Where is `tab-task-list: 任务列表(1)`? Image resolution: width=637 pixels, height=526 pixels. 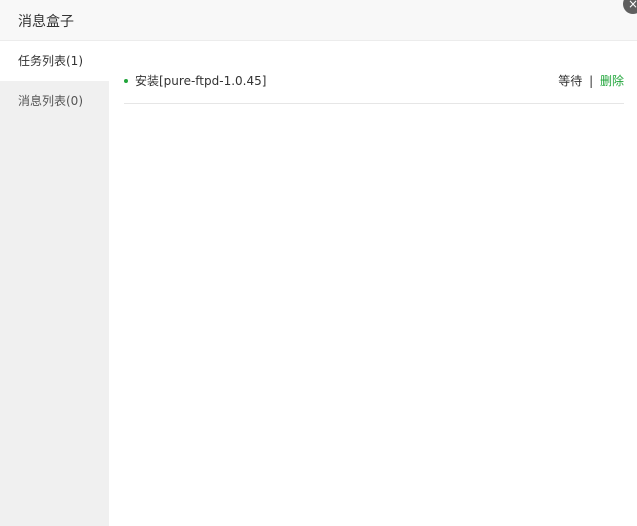 tab-task-list: 任务列表(1) is located at coordinates (54, 61).